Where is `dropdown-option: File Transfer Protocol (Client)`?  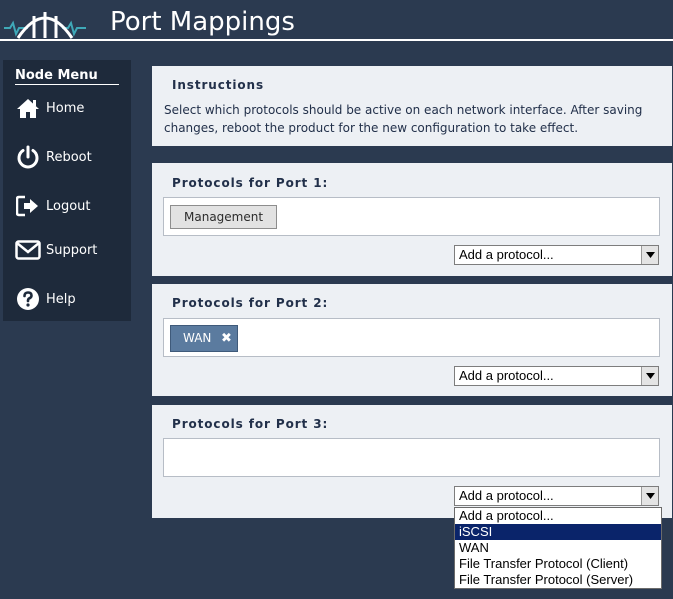
dropdown-option: File Transfer Protocol (Client) is located at coordinates (558, 564).